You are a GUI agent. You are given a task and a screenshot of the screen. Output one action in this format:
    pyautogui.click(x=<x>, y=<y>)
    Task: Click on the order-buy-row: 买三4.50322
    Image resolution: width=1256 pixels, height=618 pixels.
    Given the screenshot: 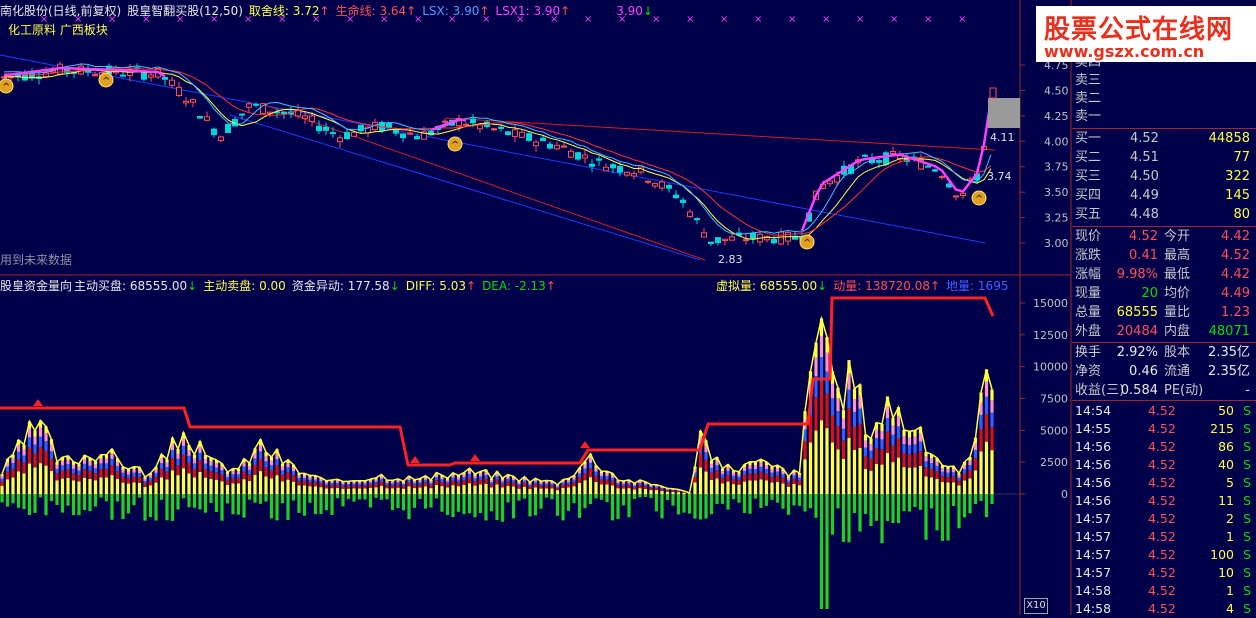 What is the action you would take?
    pyautogui.click(x=1164, y=177)
    